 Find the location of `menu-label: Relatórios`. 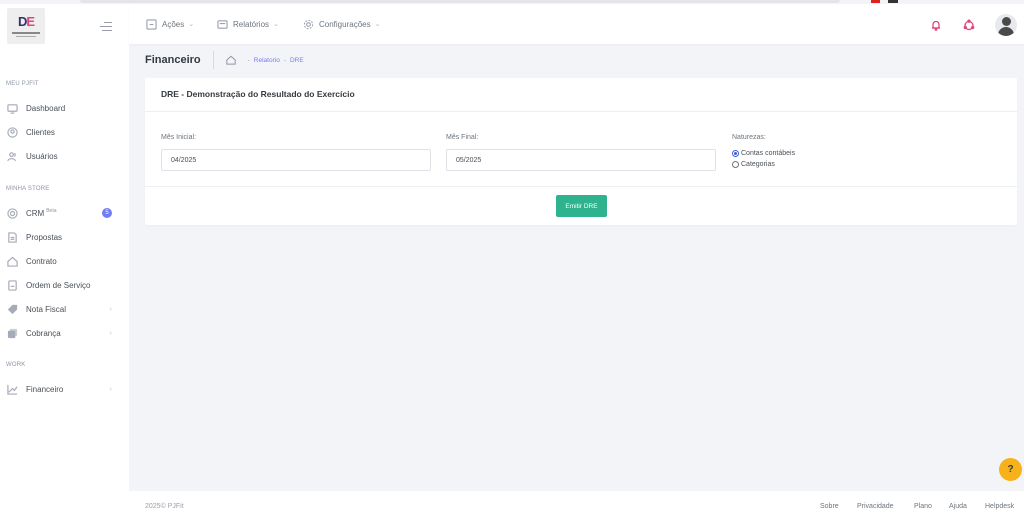

menu-label: Relatórios is located at coordinates (251, 24).